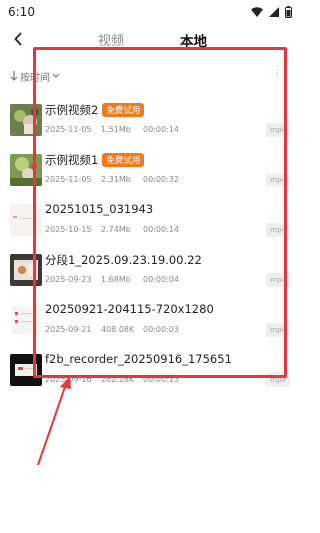 Image resolution: width=320 pixels, height=533 pixels. I want to click on video-duration: 00:00:03, so click(161, 329).